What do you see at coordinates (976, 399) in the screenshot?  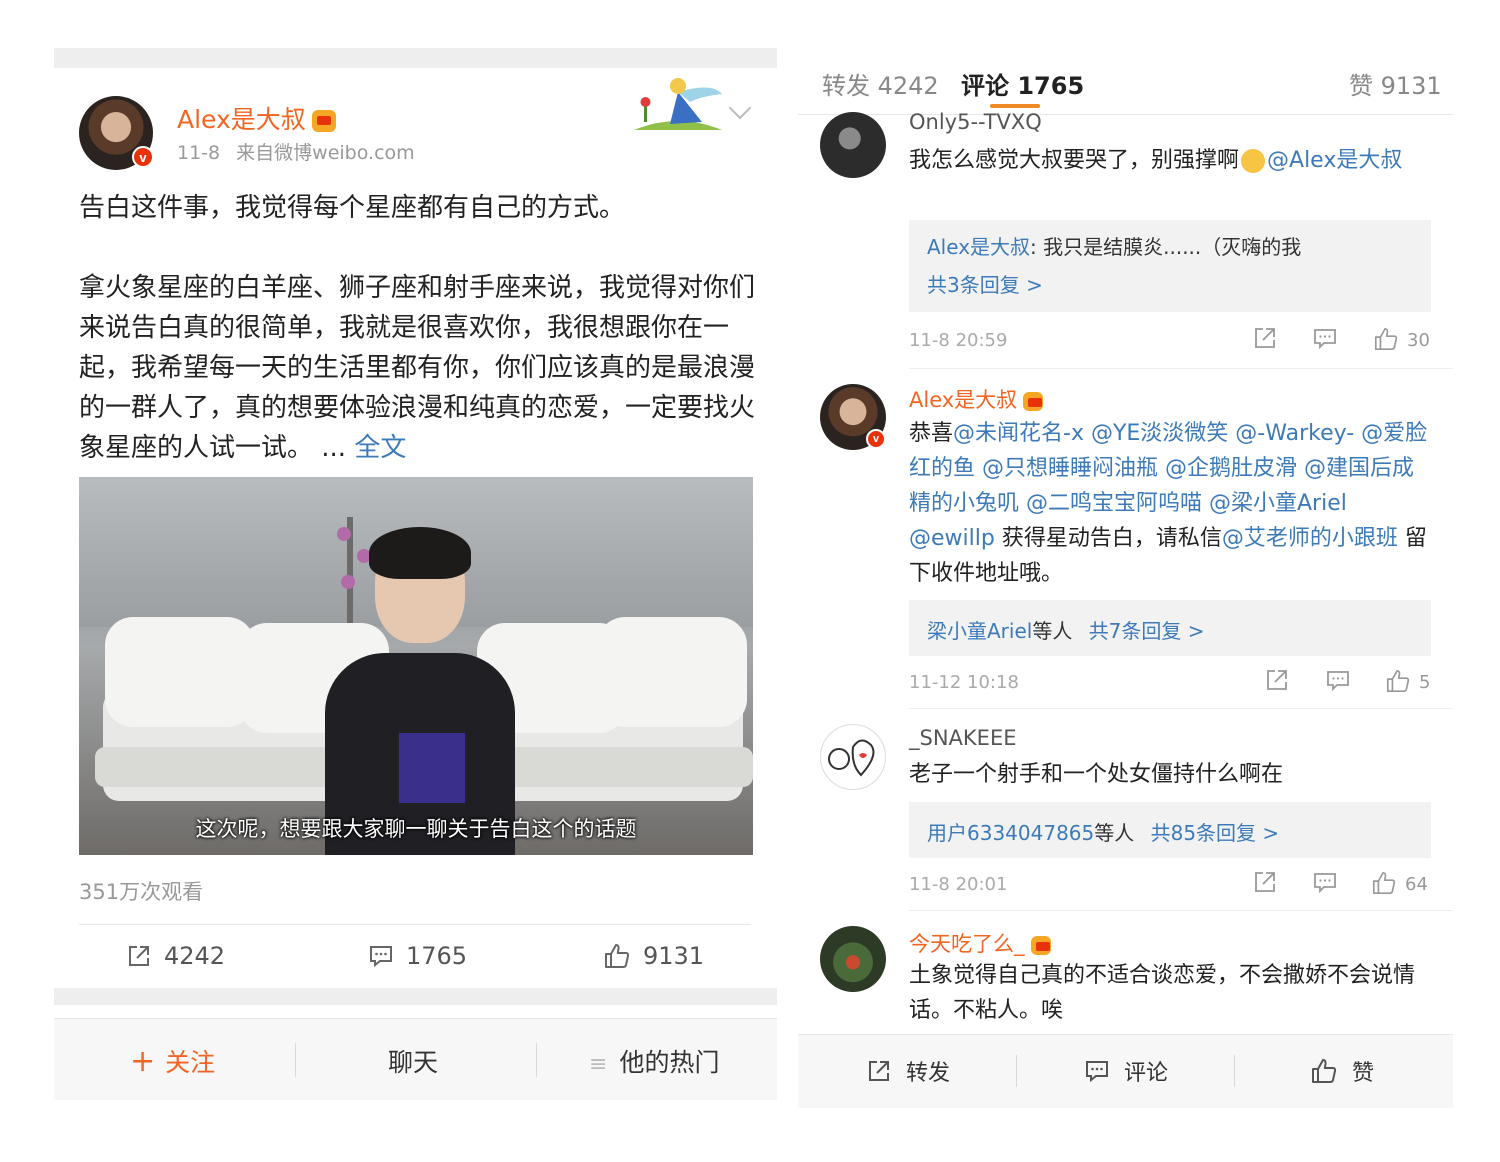 I see `commenter-name: Alex是大叔` at bounding box center [976, 399].